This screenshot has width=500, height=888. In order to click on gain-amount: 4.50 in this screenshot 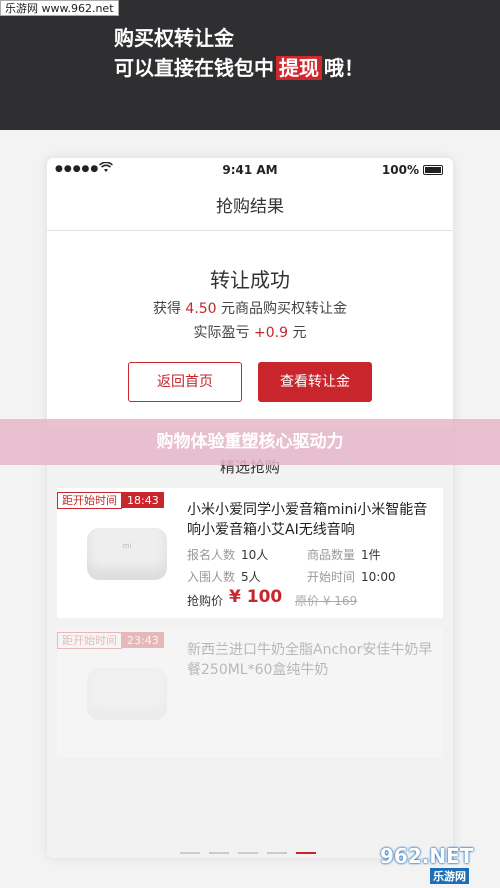, I will do `click(201, 309)`.